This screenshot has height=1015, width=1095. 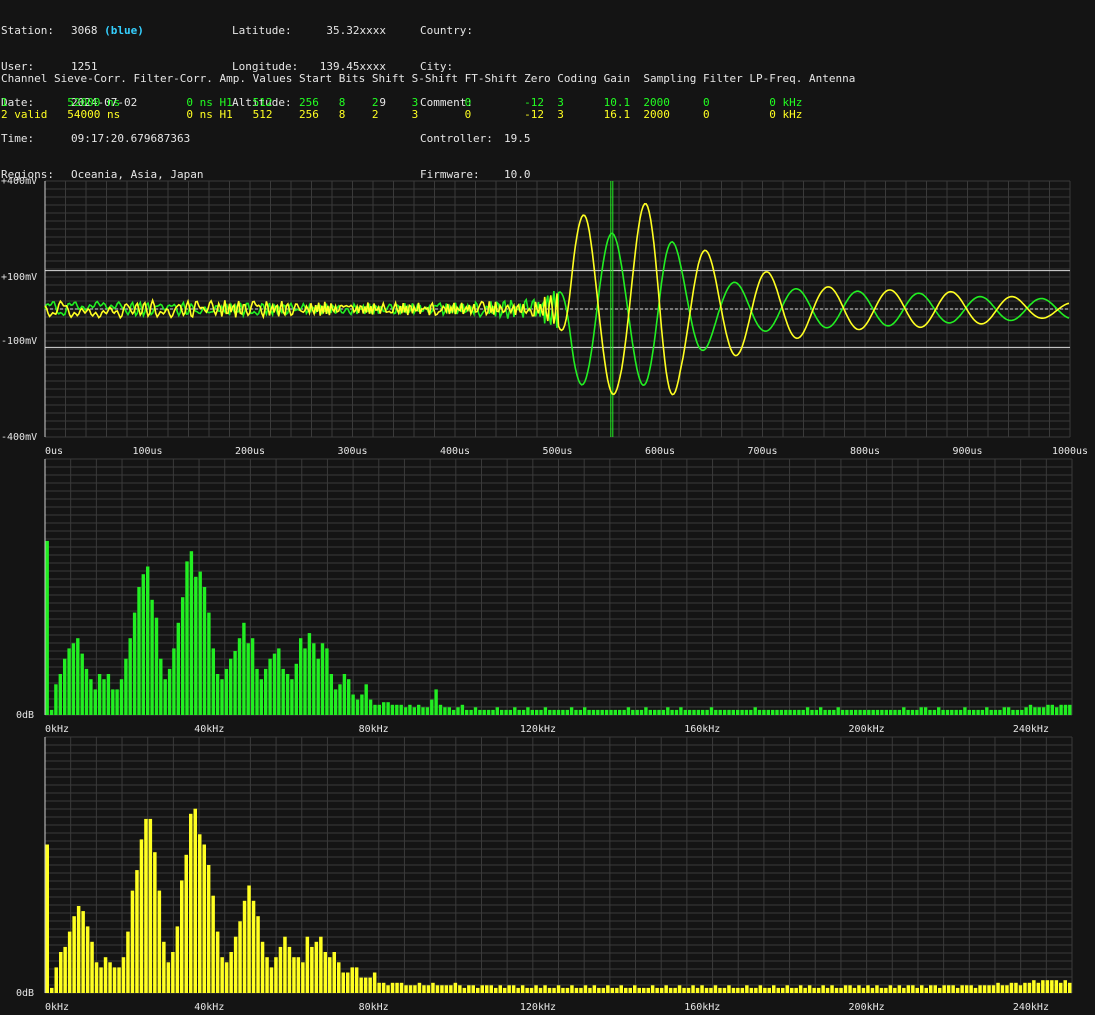 I want to click on wave-x-tick-label: 400us, so click(x=455, y=451).